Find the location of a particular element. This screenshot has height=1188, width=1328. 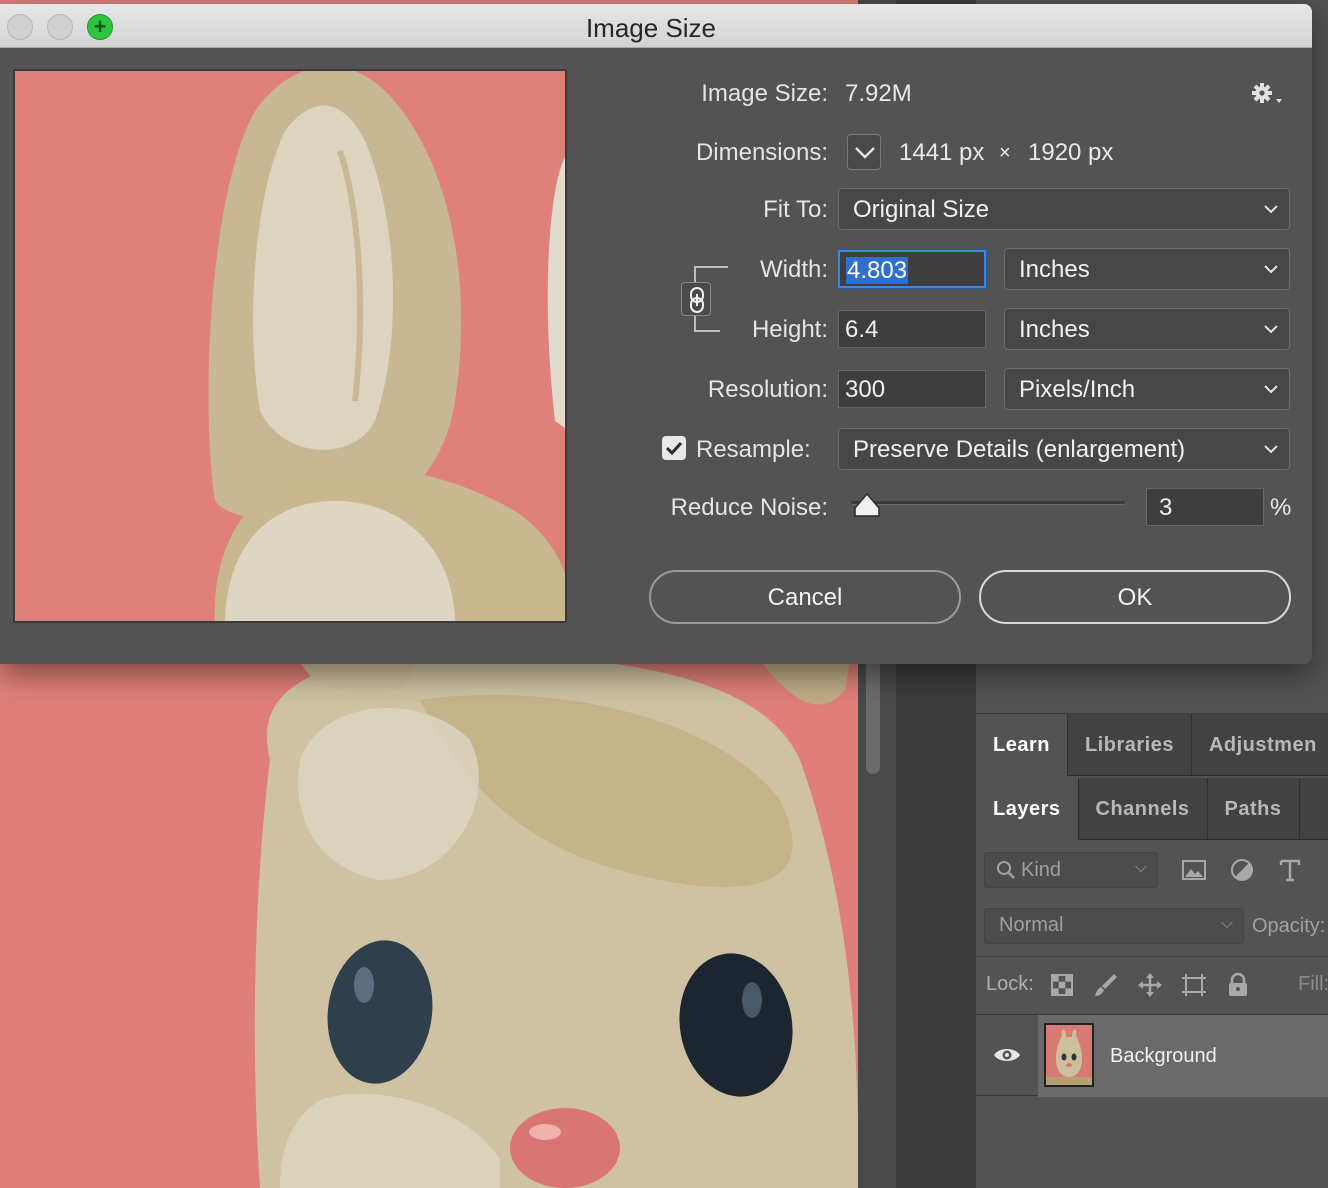

reduce-noise-slider-thumb is located at coordinates (867, 505).